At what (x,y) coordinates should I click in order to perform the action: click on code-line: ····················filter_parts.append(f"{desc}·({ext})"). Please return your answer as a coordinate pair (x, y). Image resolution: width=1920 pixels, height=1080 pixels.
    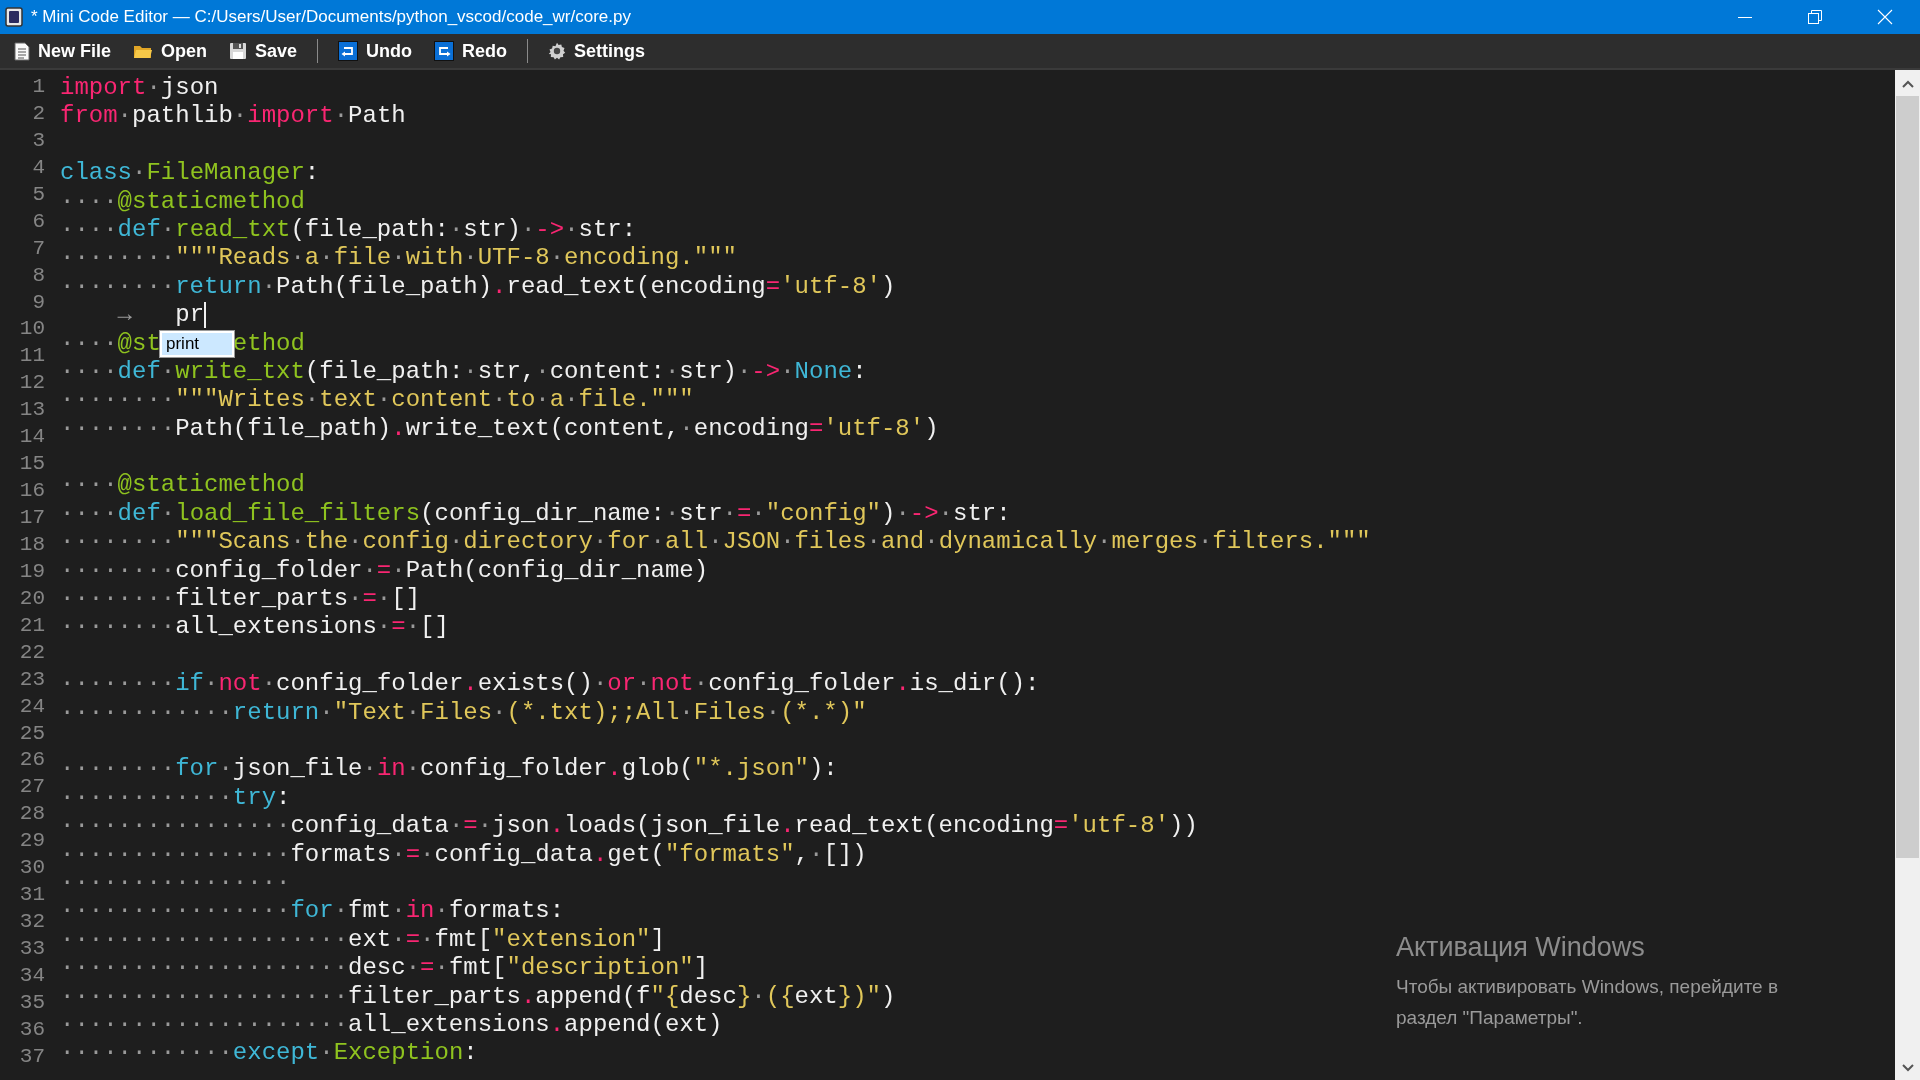
    Looking at the image, I should click on (478, 996).